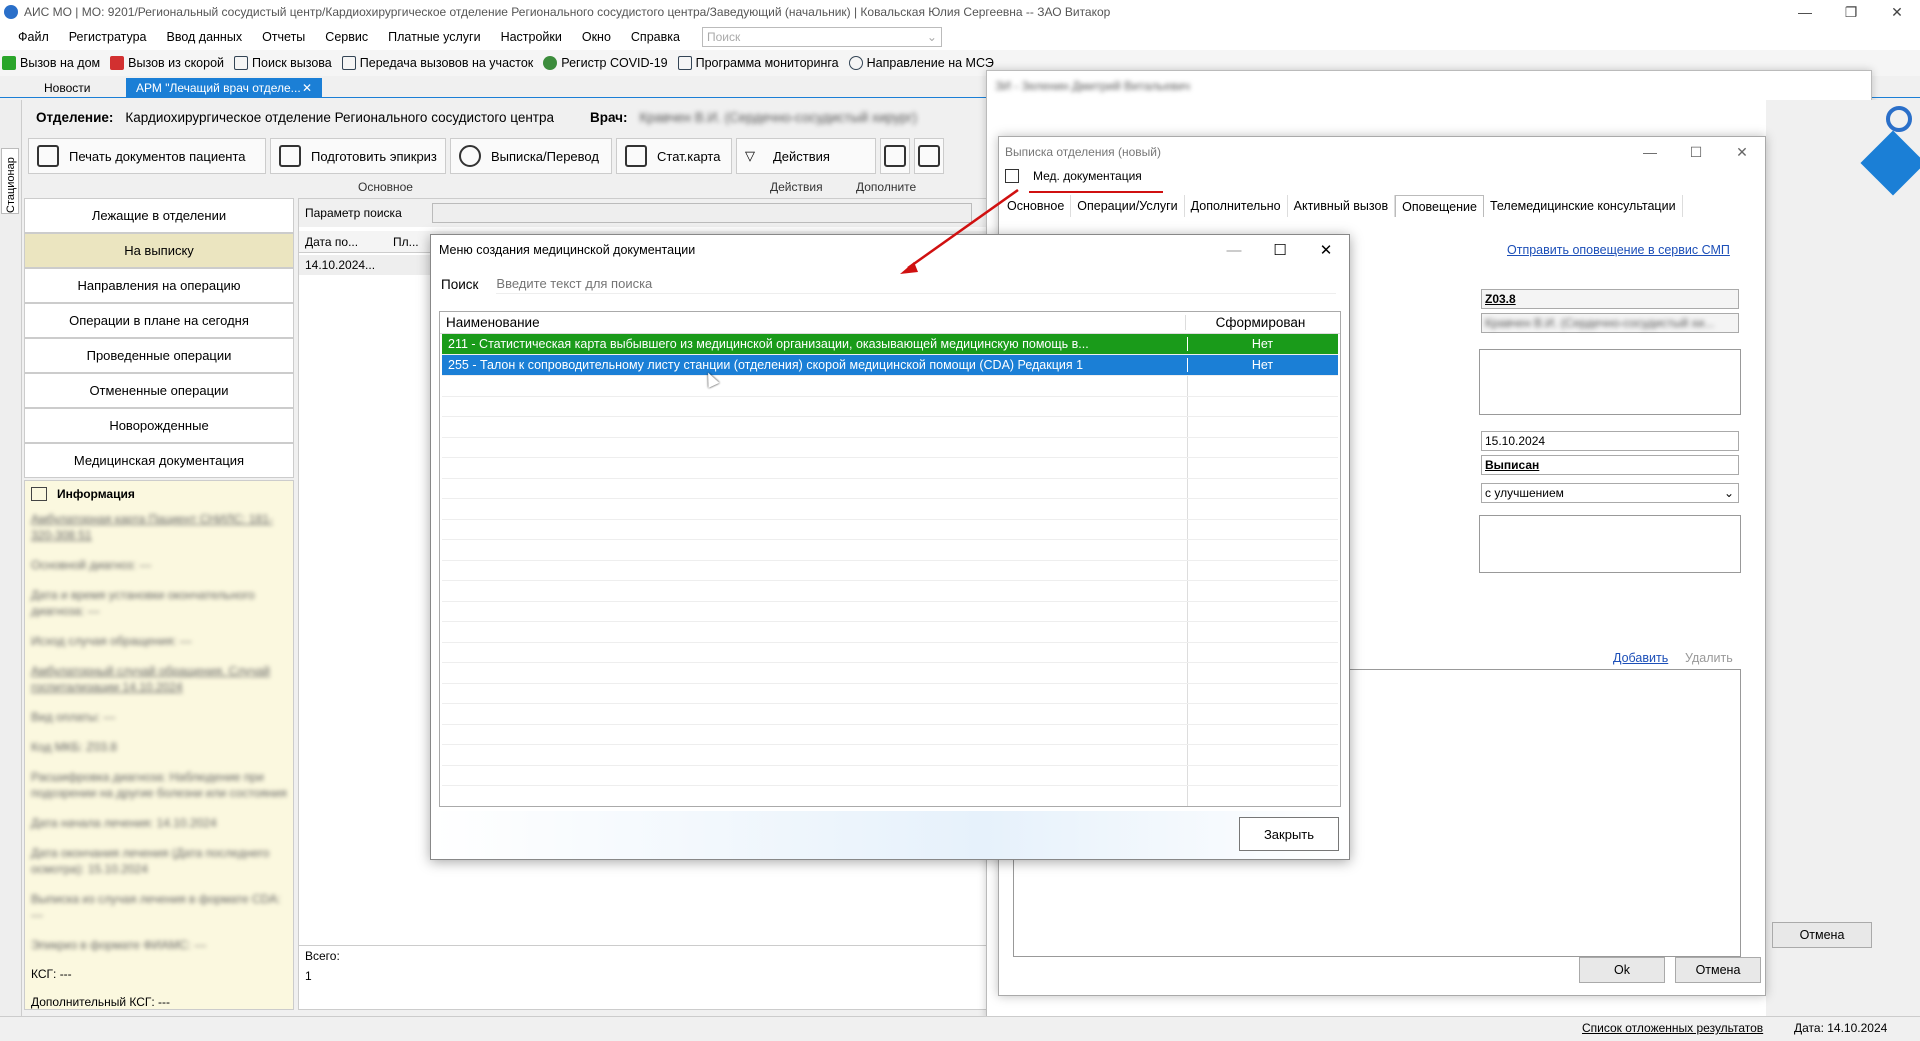  Describe the element at coordinates (159, 215) in the screenshot. I see `nav-in-department: Лежащие в отделении` at that location.